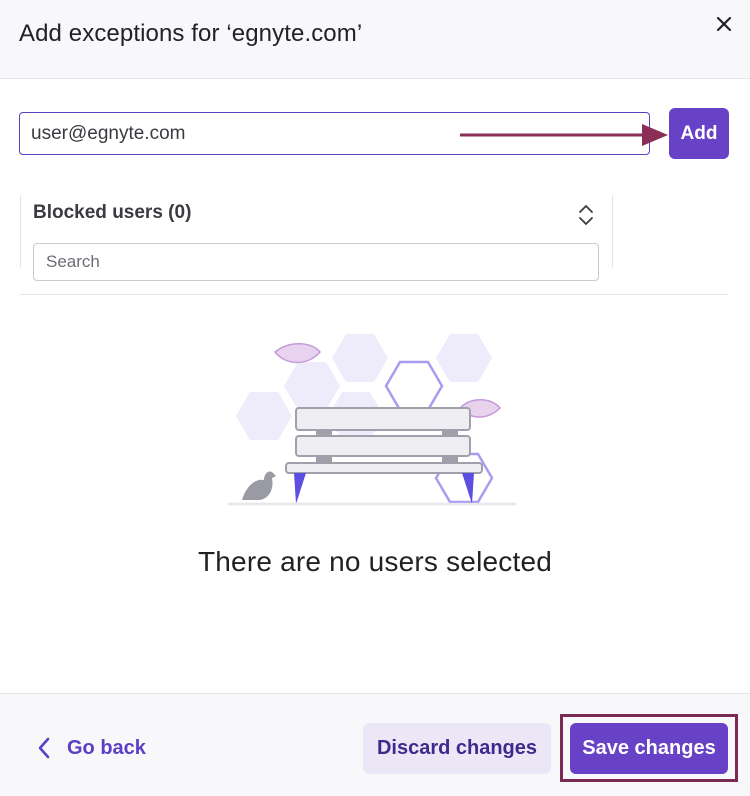 This screenshot has height=796, width=750. I want to click on go-back-link: Go back, so click(91, 748).